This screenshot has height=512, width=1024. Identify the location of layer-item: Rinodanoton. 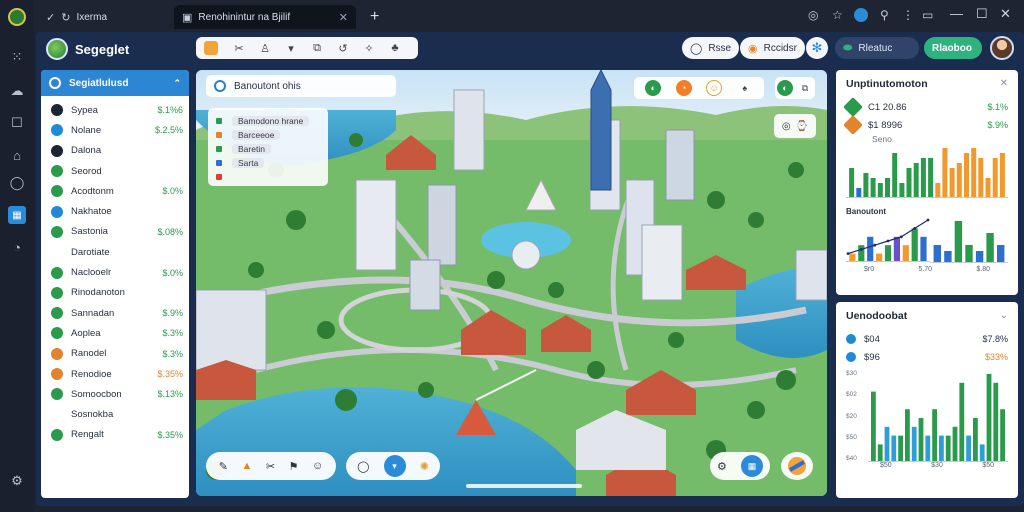
(117, 293).